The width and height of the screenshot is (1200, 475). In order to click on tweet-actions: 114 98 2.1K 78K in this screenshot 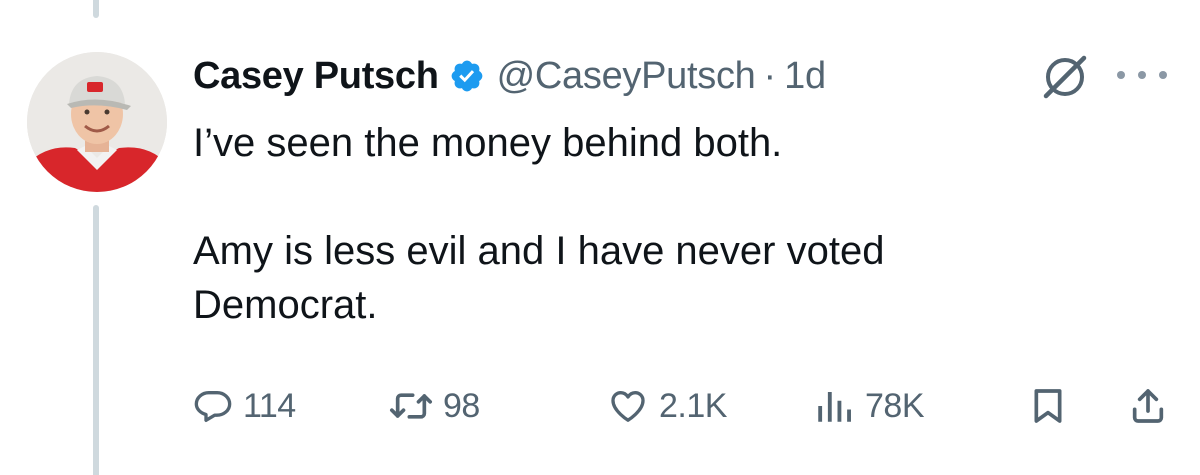, I will do `click(685, 406)`.